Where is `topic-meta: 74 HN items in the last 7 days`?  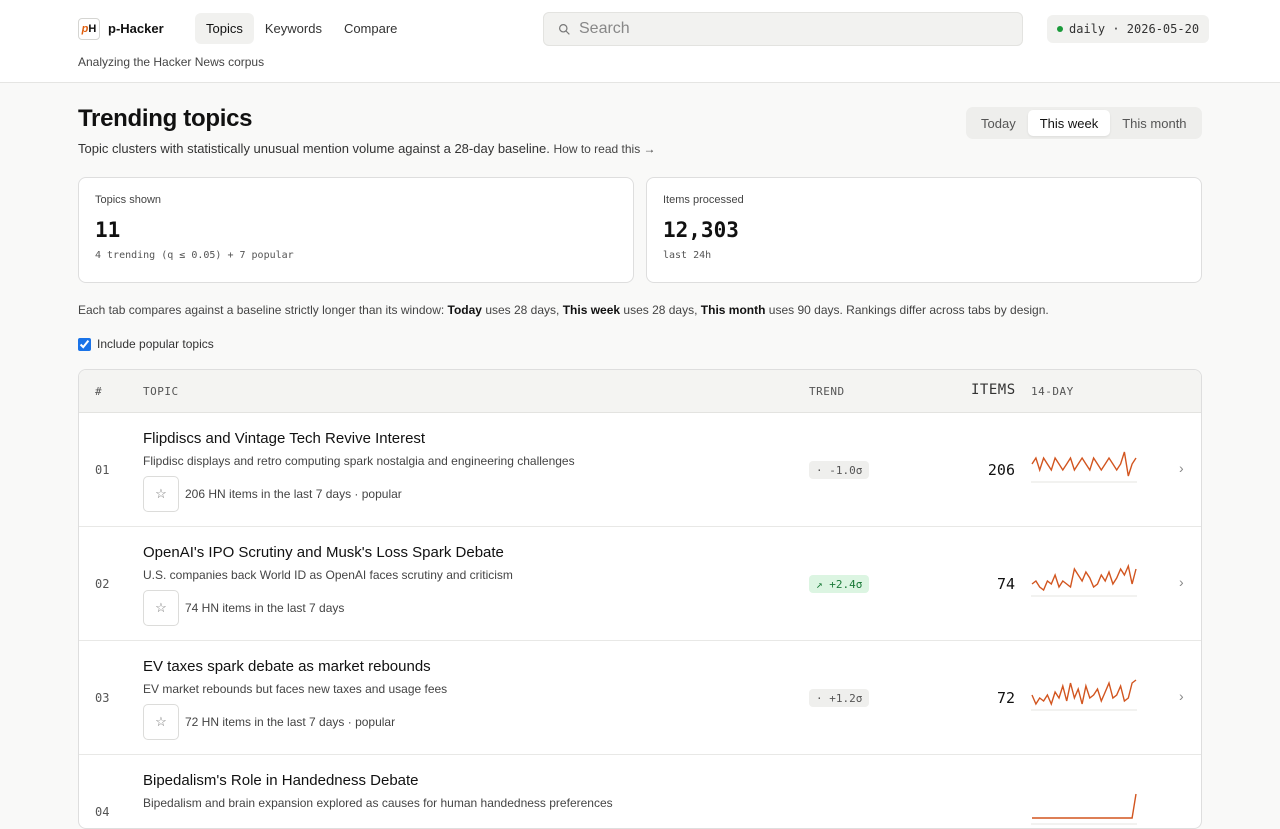 topic-meta: 74 HN items in the last 7 days is located at coordinates (265, 608).